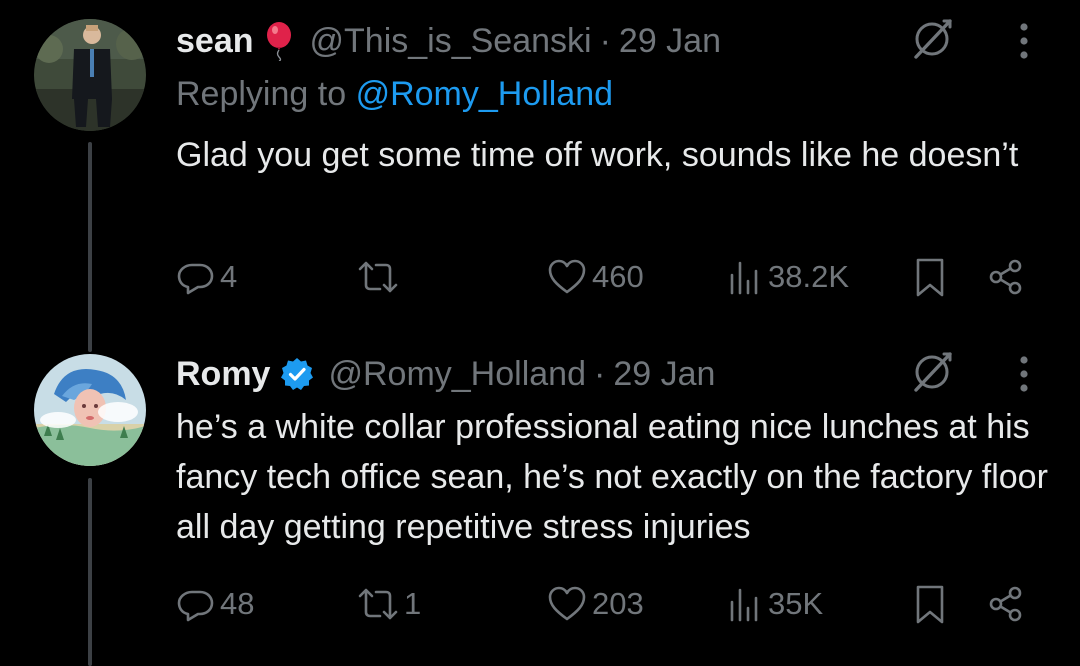  What do you see at coordinates (237, 603) in the screenshot?
I see `reply-count: 48` at bounding box center [237, 603].